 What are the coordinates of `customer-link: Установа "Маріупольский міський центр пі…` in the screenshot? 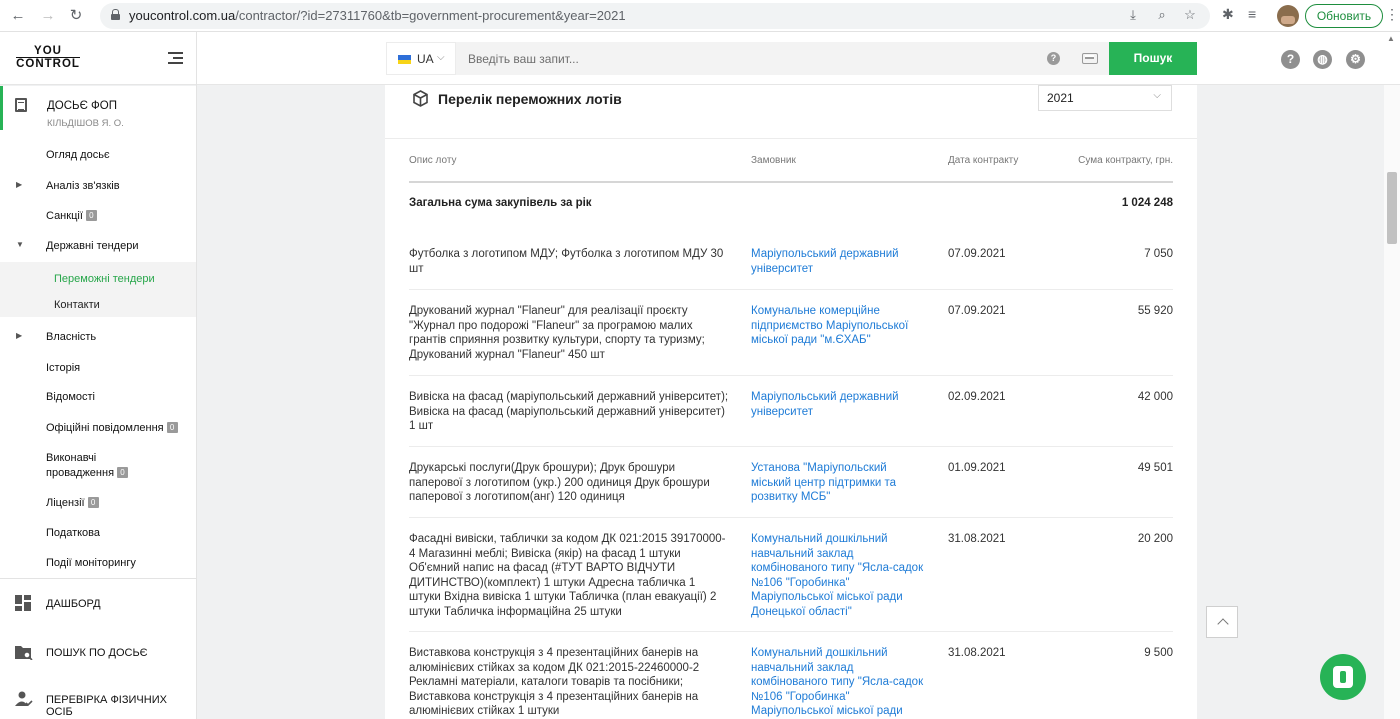 It's located at (838, 483).